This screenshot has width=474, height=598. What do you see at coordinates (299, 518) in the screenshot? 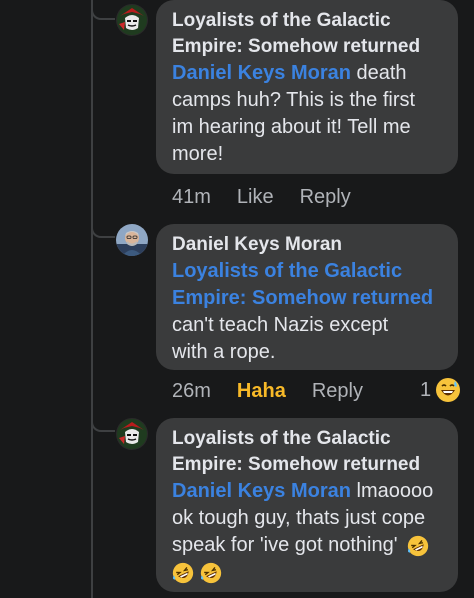
I see `comment-text-line: ok tough guy, thats just cope` at bounding box center [299, 518].